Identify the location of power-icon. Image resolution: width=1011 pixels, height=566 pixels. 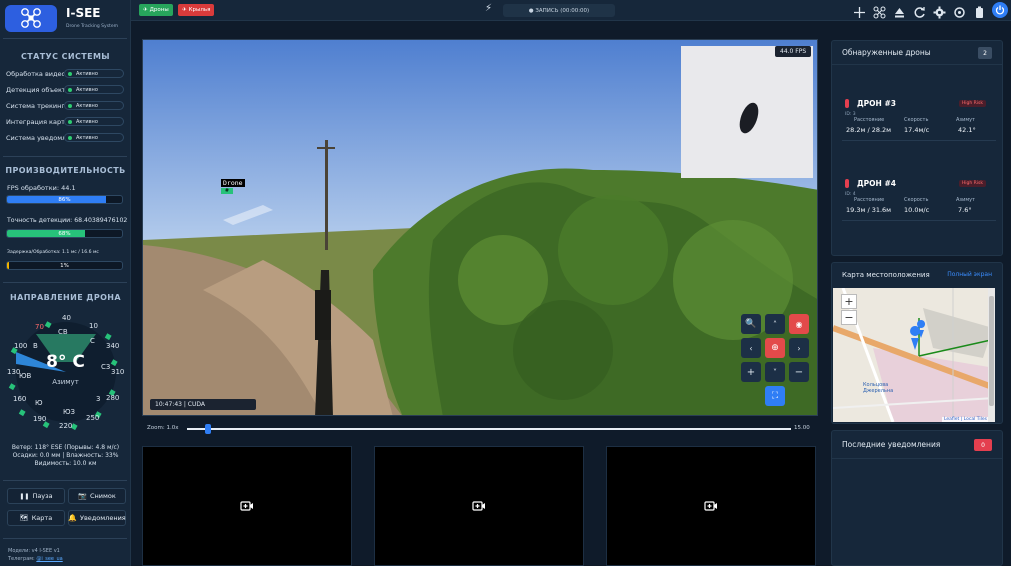
(1000, 10).